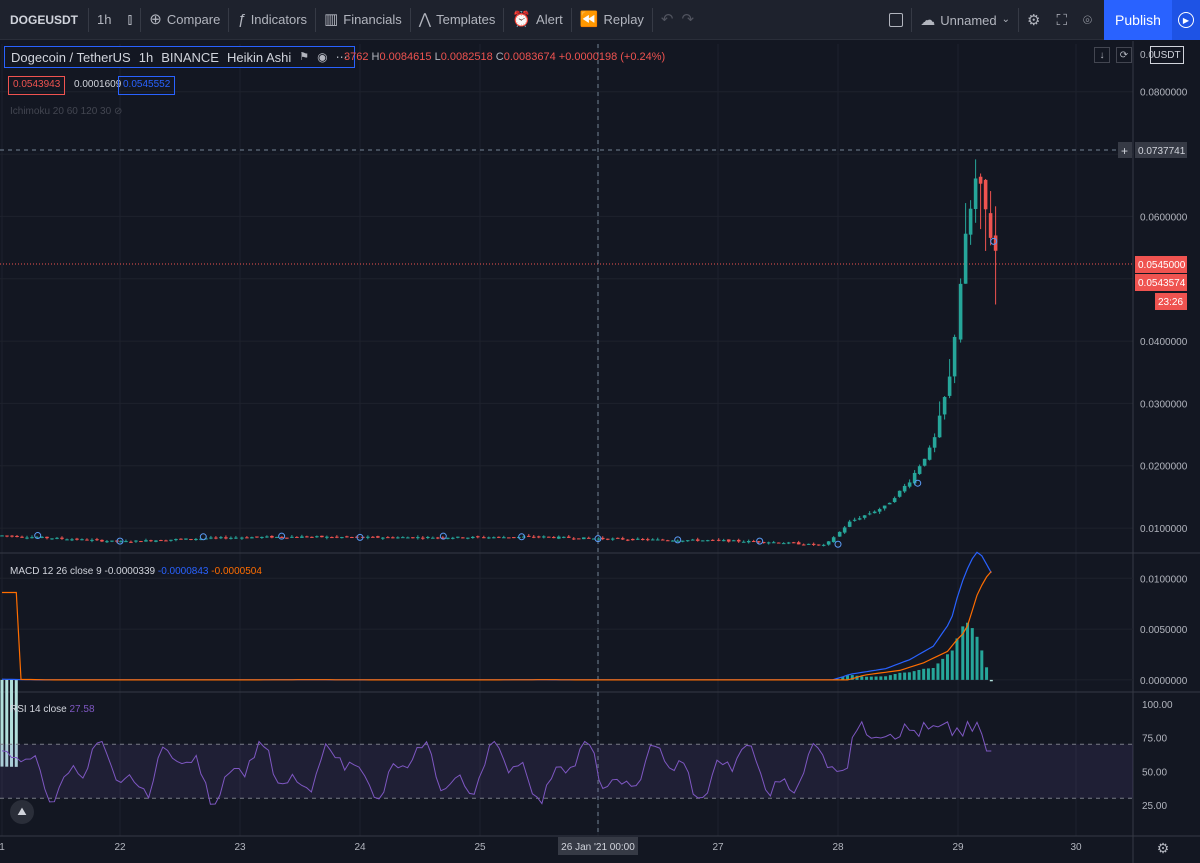 This screenshot has width=1200, height=863. Describe the element at coordinates (688, 19) in the screenshot. I see `redo-icon: ↷` at that location.